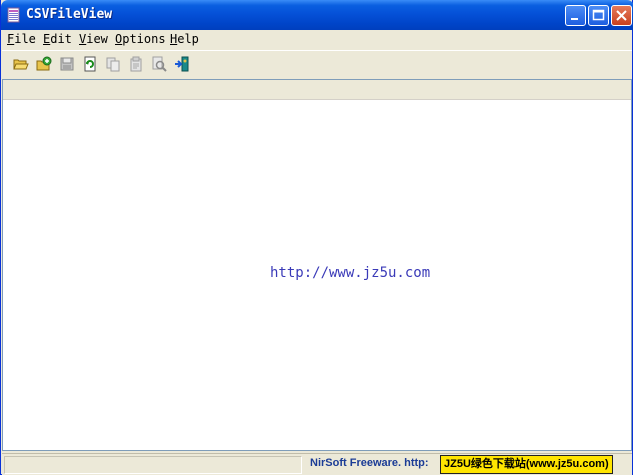  Describe the element at coordinates (621, 15) in the screenshot. I see `close-button` at that location.